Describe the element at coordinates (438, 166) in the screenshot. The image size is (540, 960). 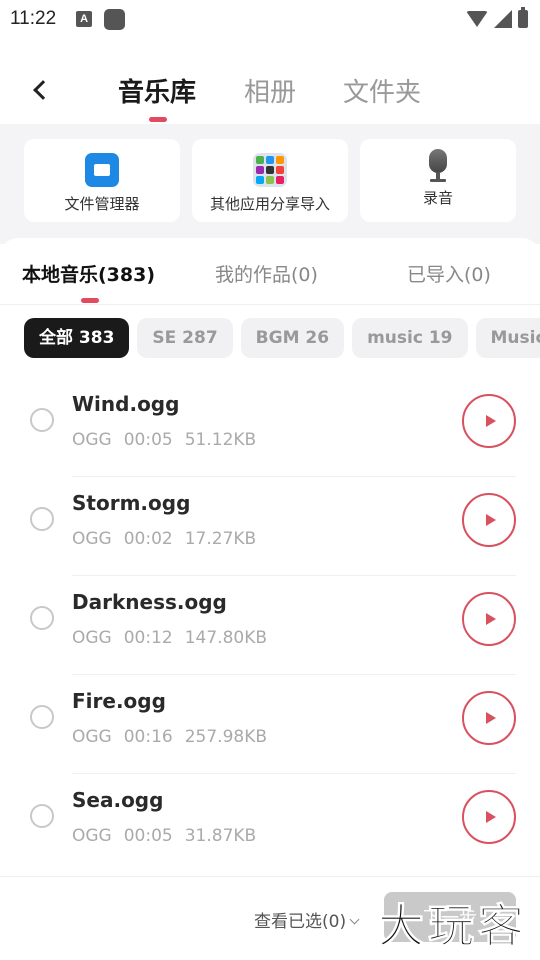
I see `microphone-icon` at that location.